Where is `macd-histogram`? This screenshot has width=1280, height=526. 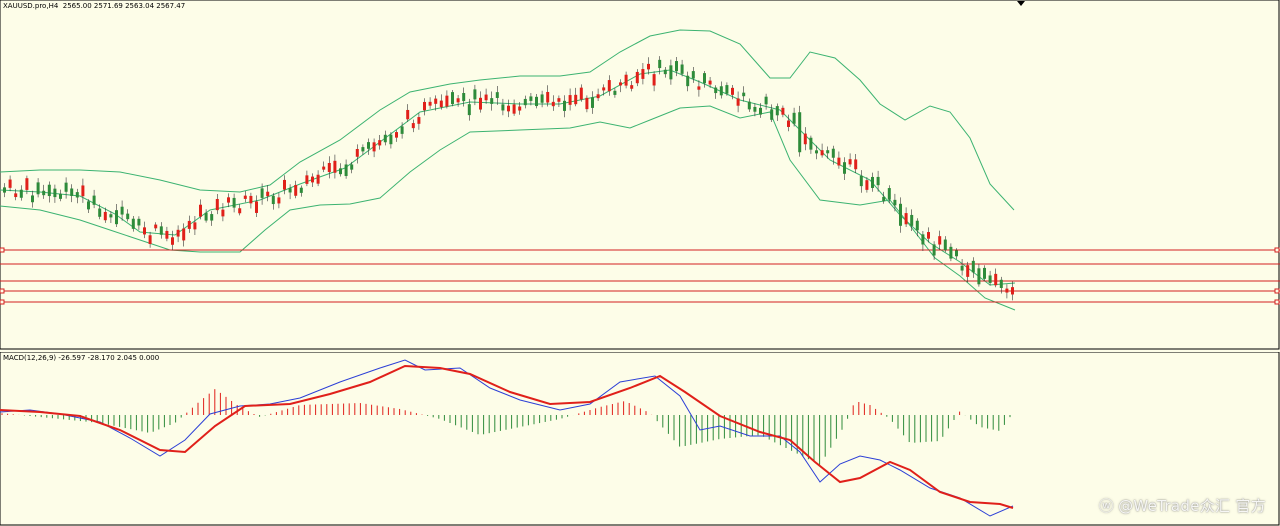
macd-histogram is located at coordinates (506, 427).